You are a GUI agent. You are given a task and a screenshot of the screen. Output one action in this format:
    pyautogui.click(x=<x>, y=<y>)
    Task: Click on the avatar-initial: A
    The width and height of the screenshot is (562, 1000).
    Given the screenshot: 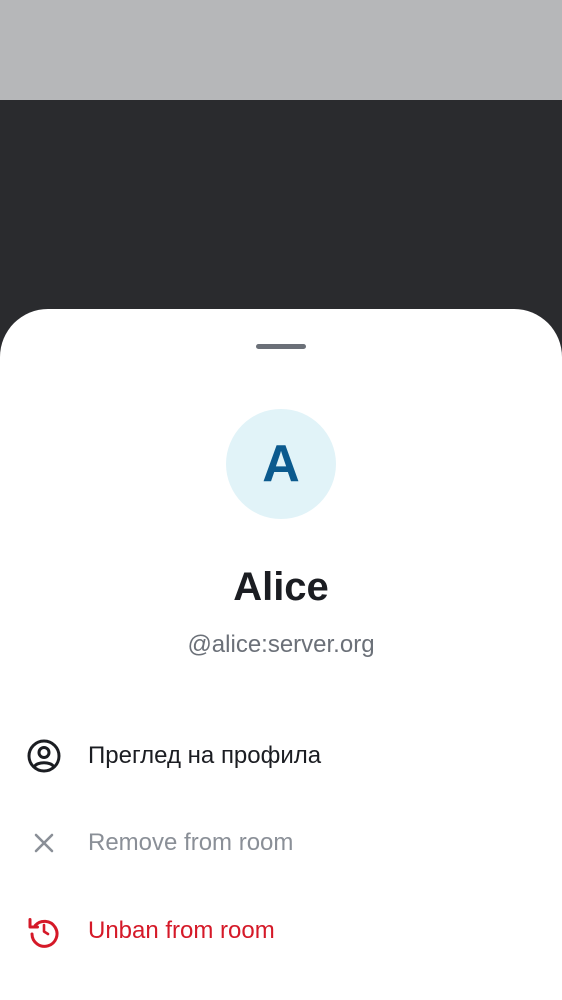 What is the action you would take?
    pyautogui.click(x=281, y=464)
    